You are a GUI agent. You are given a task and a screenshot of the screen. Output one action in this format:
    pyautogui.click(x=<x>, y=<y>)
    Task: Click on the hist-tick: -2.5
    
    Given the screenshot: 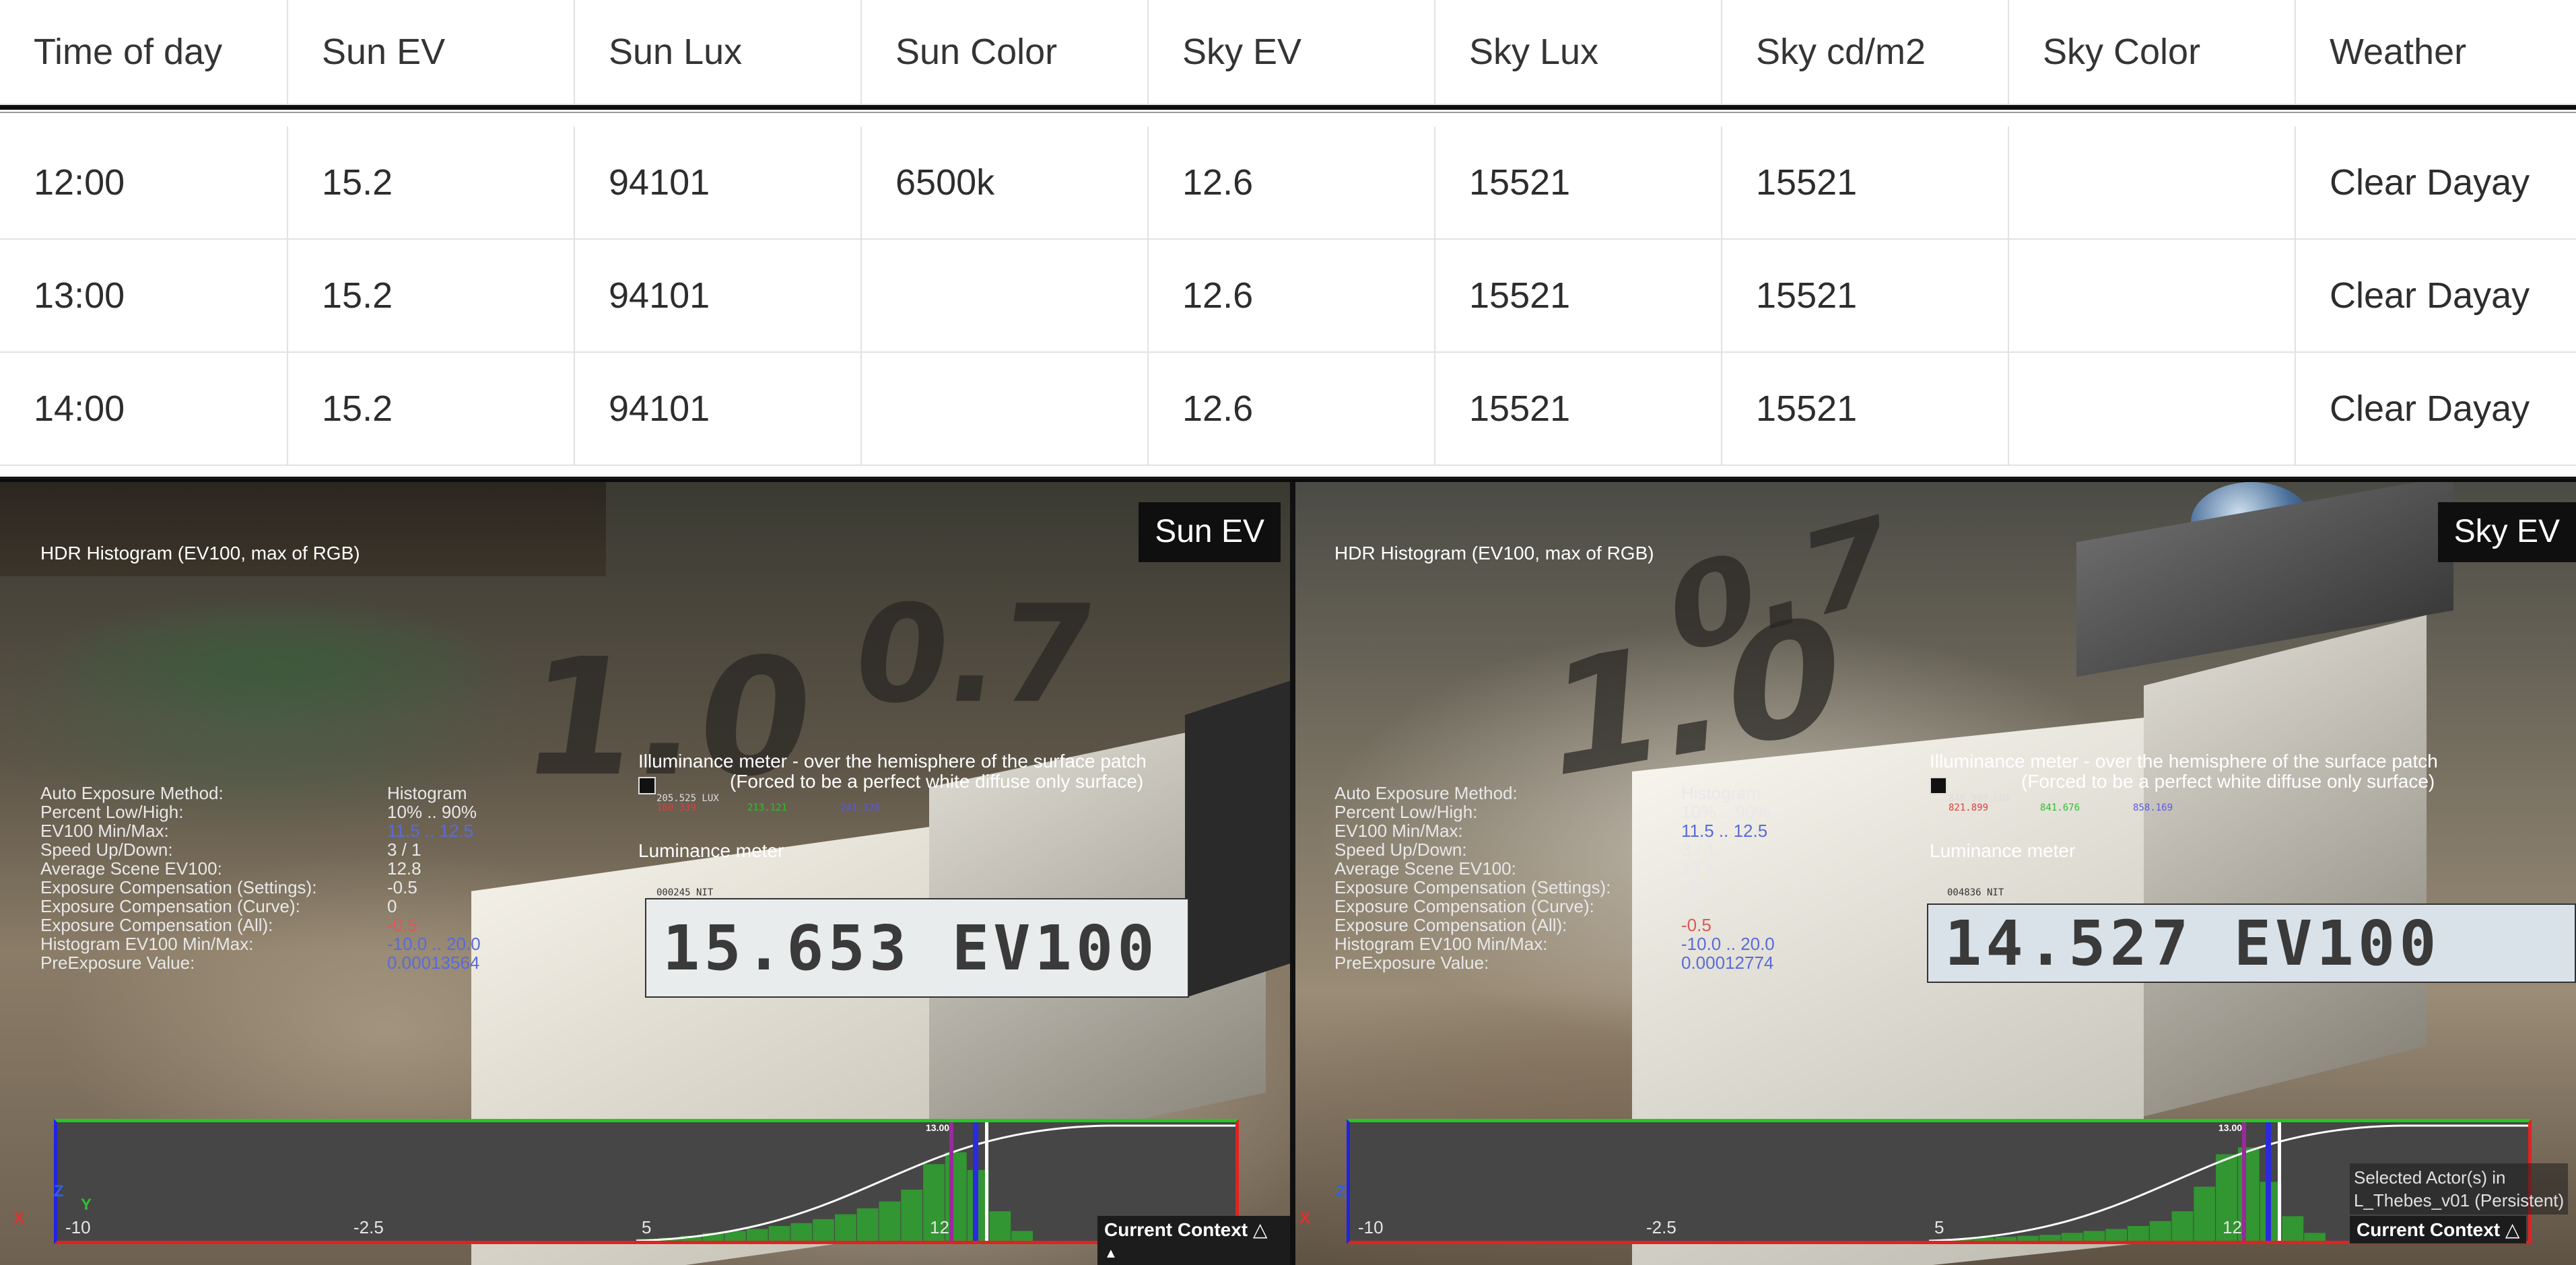 What is the action you would take?
    pyautogui.click(x=369, y=1227)
    